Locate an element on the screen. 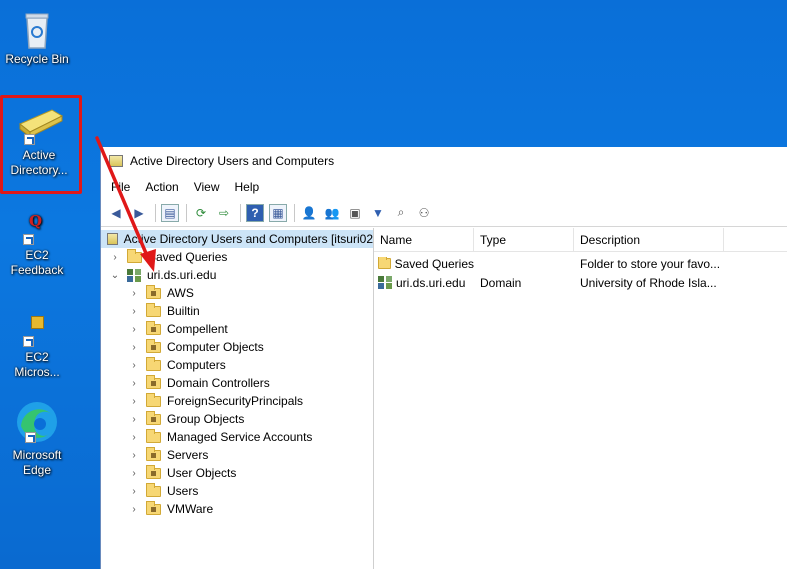  column-header-type: Type is located at coordinates (524, 239).